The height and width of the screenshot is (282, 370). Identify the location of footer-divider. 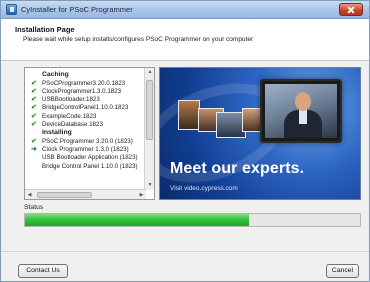
(185, 251).